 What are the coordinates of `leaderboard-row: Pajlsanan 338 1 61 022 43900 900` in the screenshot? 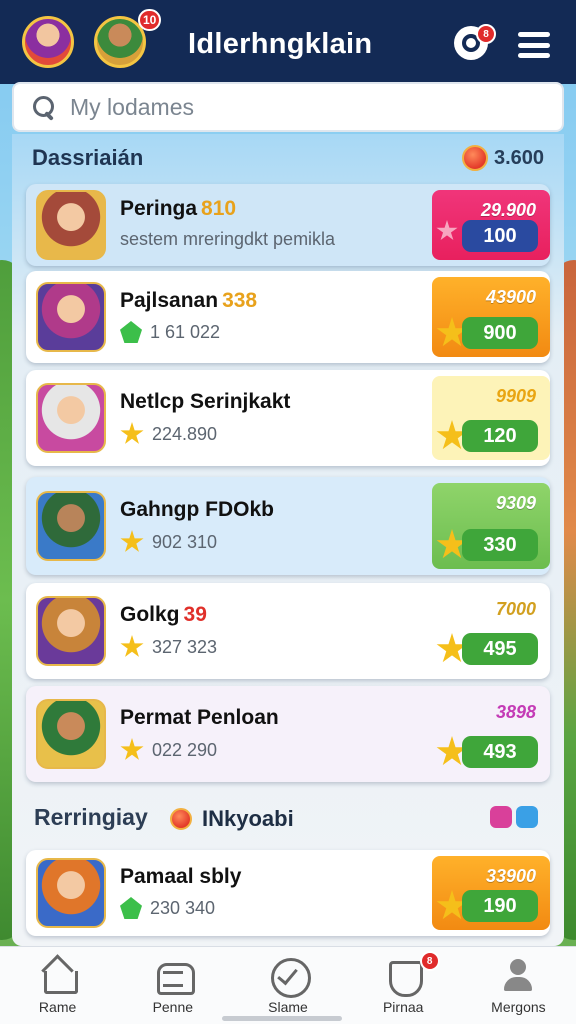 It's located at (288, 317).